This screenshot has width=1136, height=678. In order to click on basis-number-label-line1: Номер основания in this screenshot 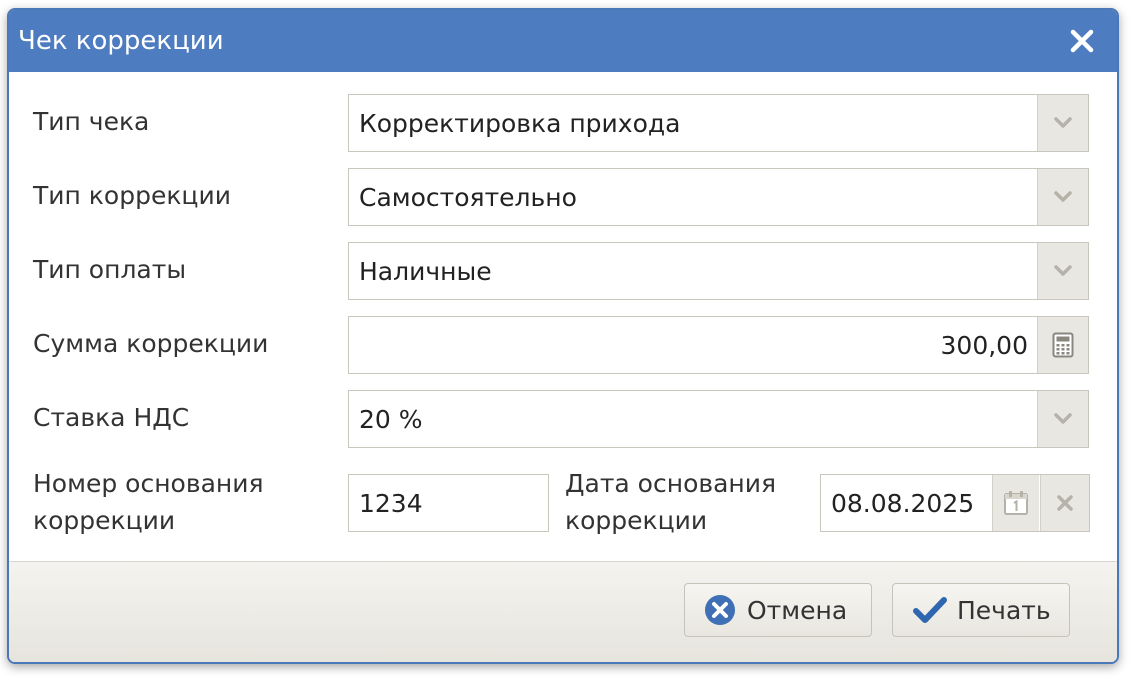, I will do `click(148, 483)`.